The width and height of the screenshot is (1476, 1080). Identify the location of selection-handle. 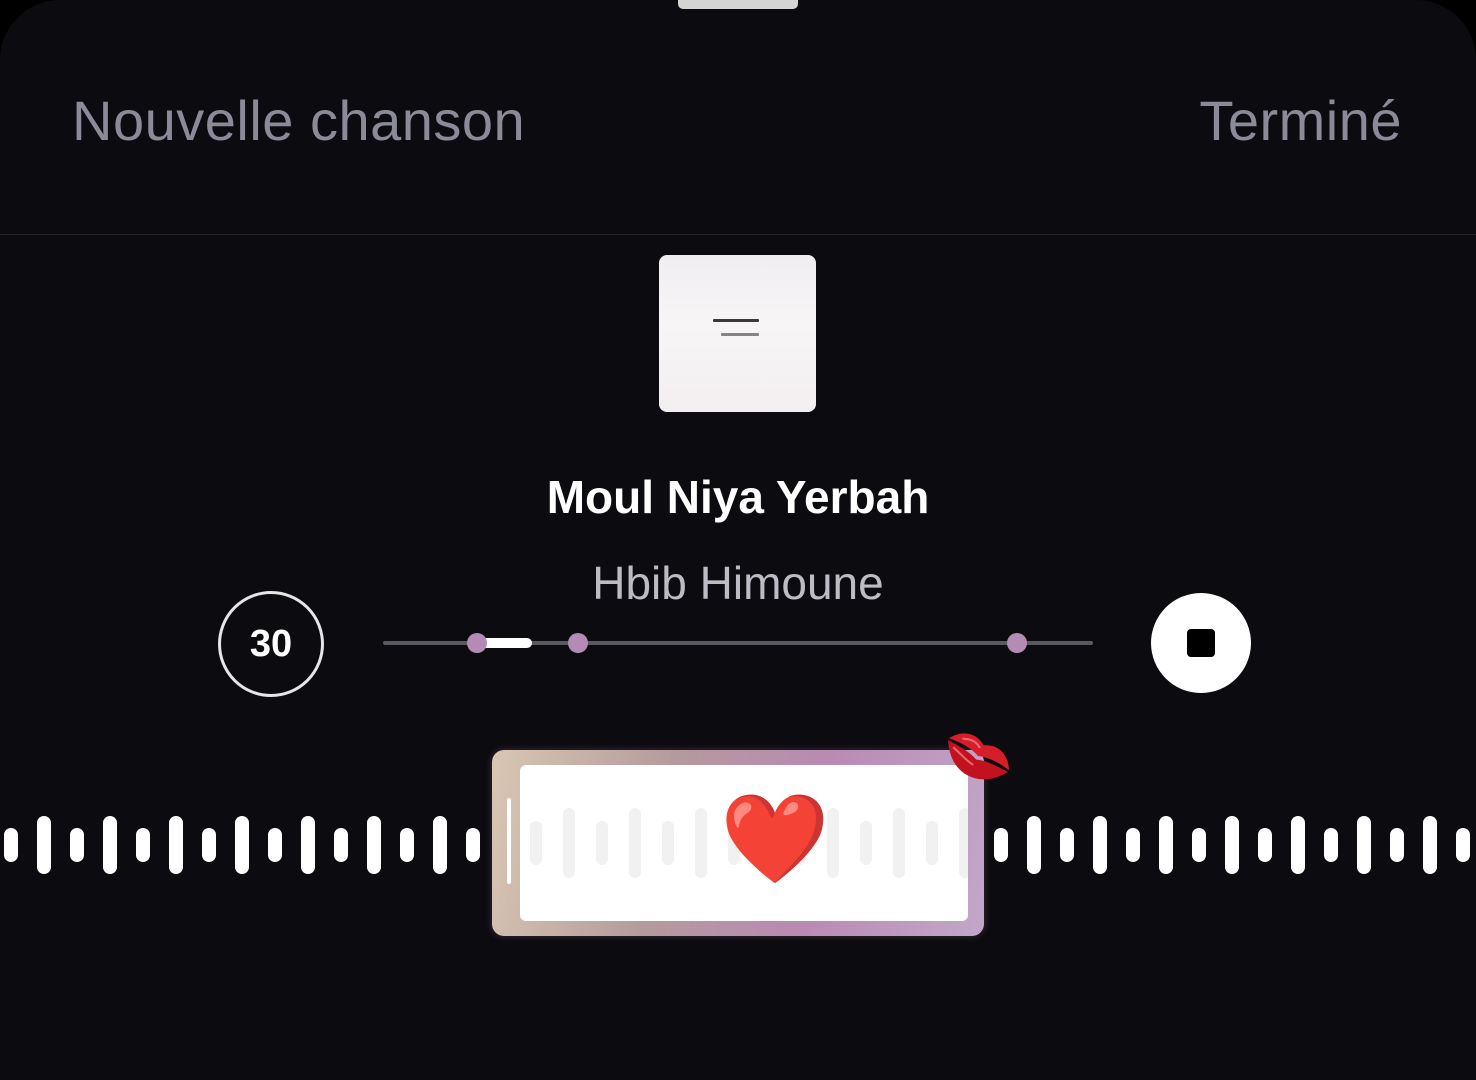
(509, 841).